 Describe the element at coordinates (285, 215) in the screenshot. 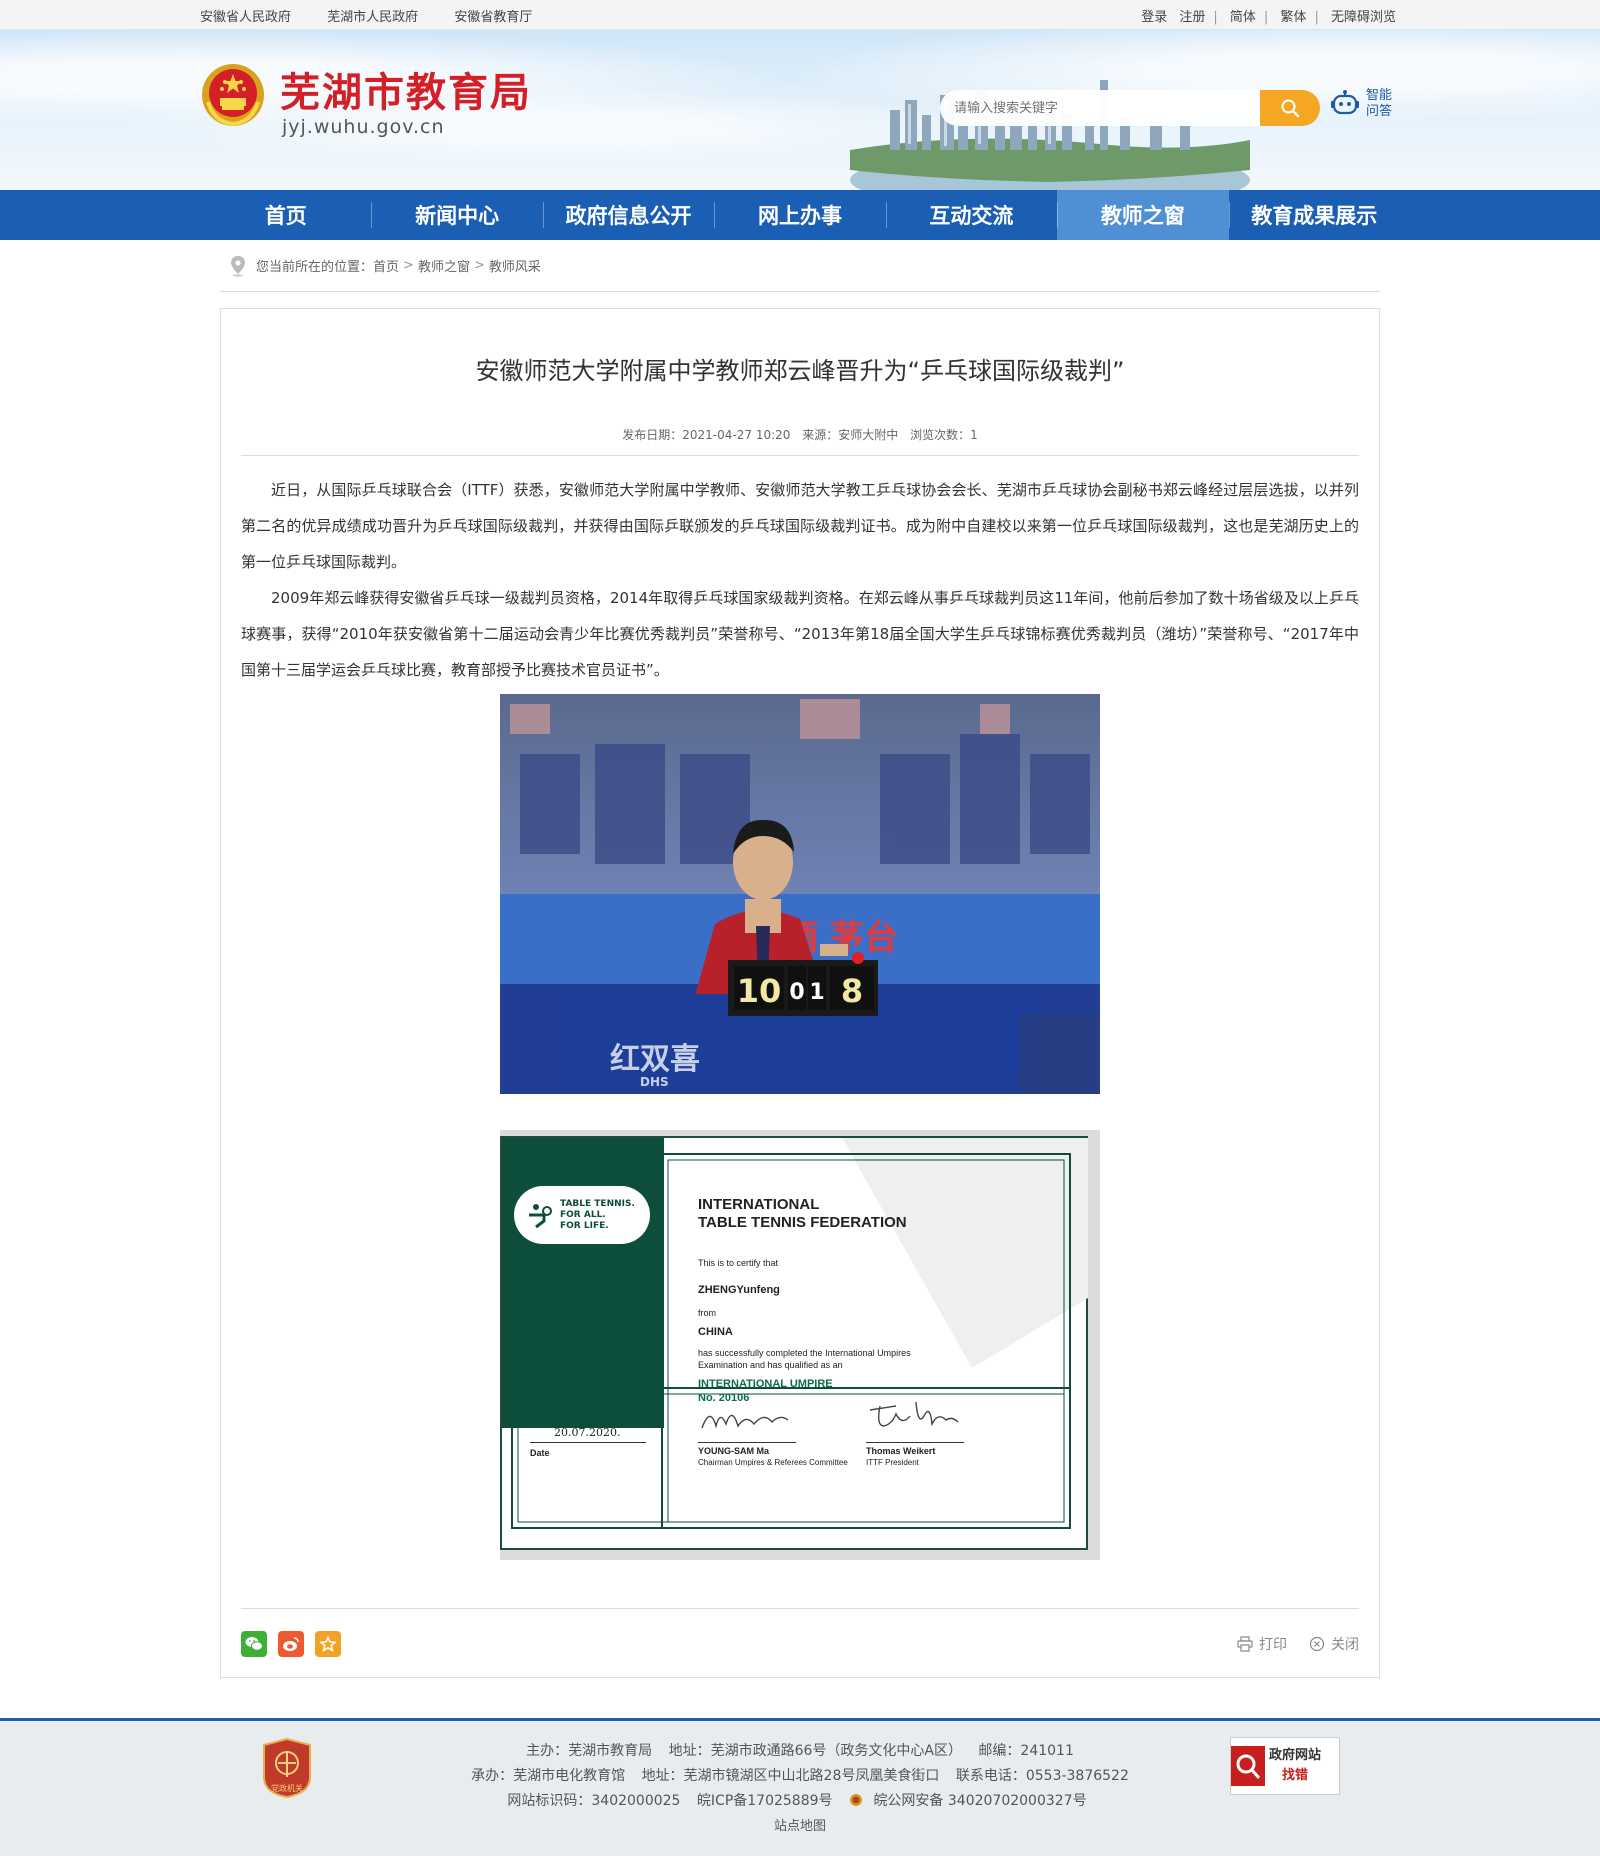

I see `nav-home: 首页` at that location.